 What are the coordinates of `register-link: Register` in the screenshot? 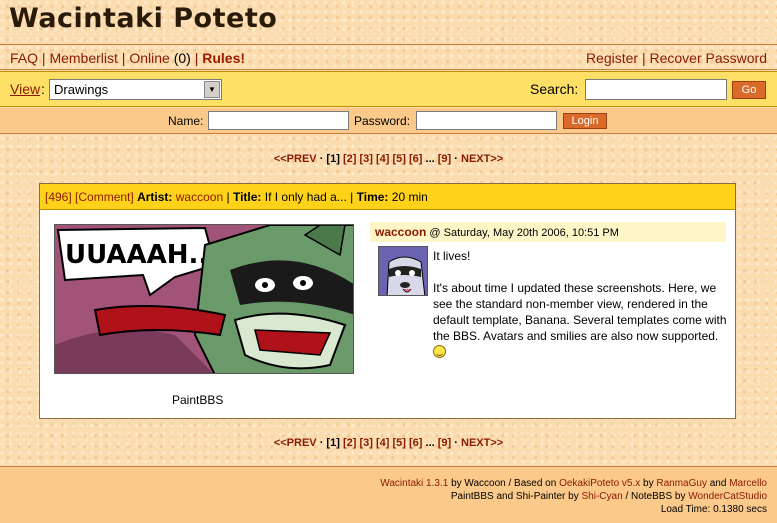 It's located at (612, 58).